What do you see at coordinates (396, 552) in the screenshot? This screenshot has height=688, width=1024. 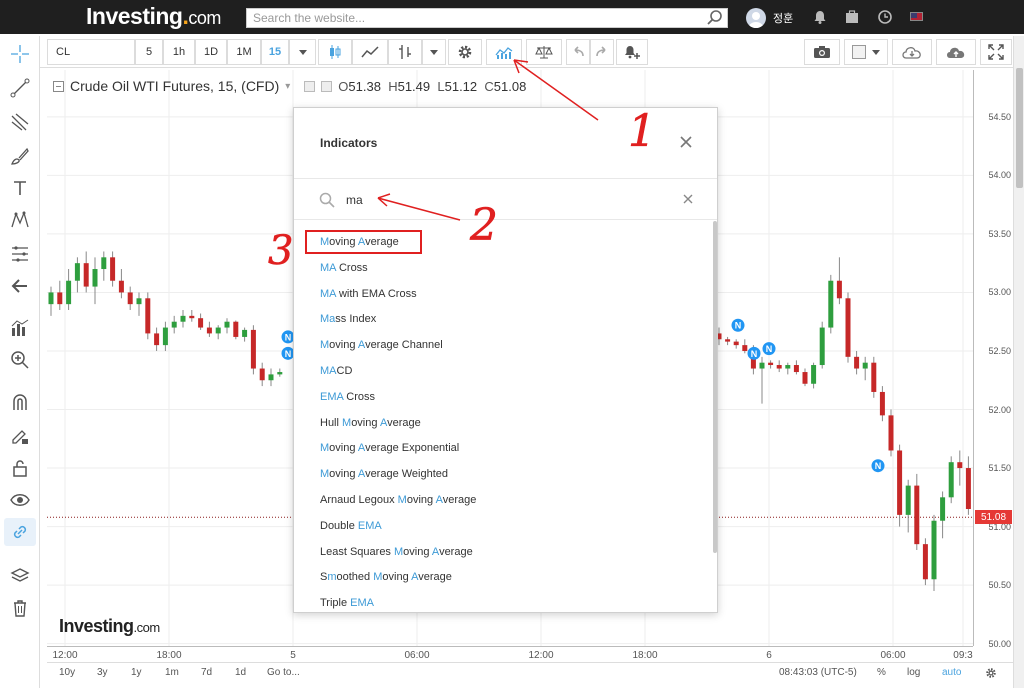 I see `indicator-list-item: Least Squares Moving Average` at bounding box center [396, 552].